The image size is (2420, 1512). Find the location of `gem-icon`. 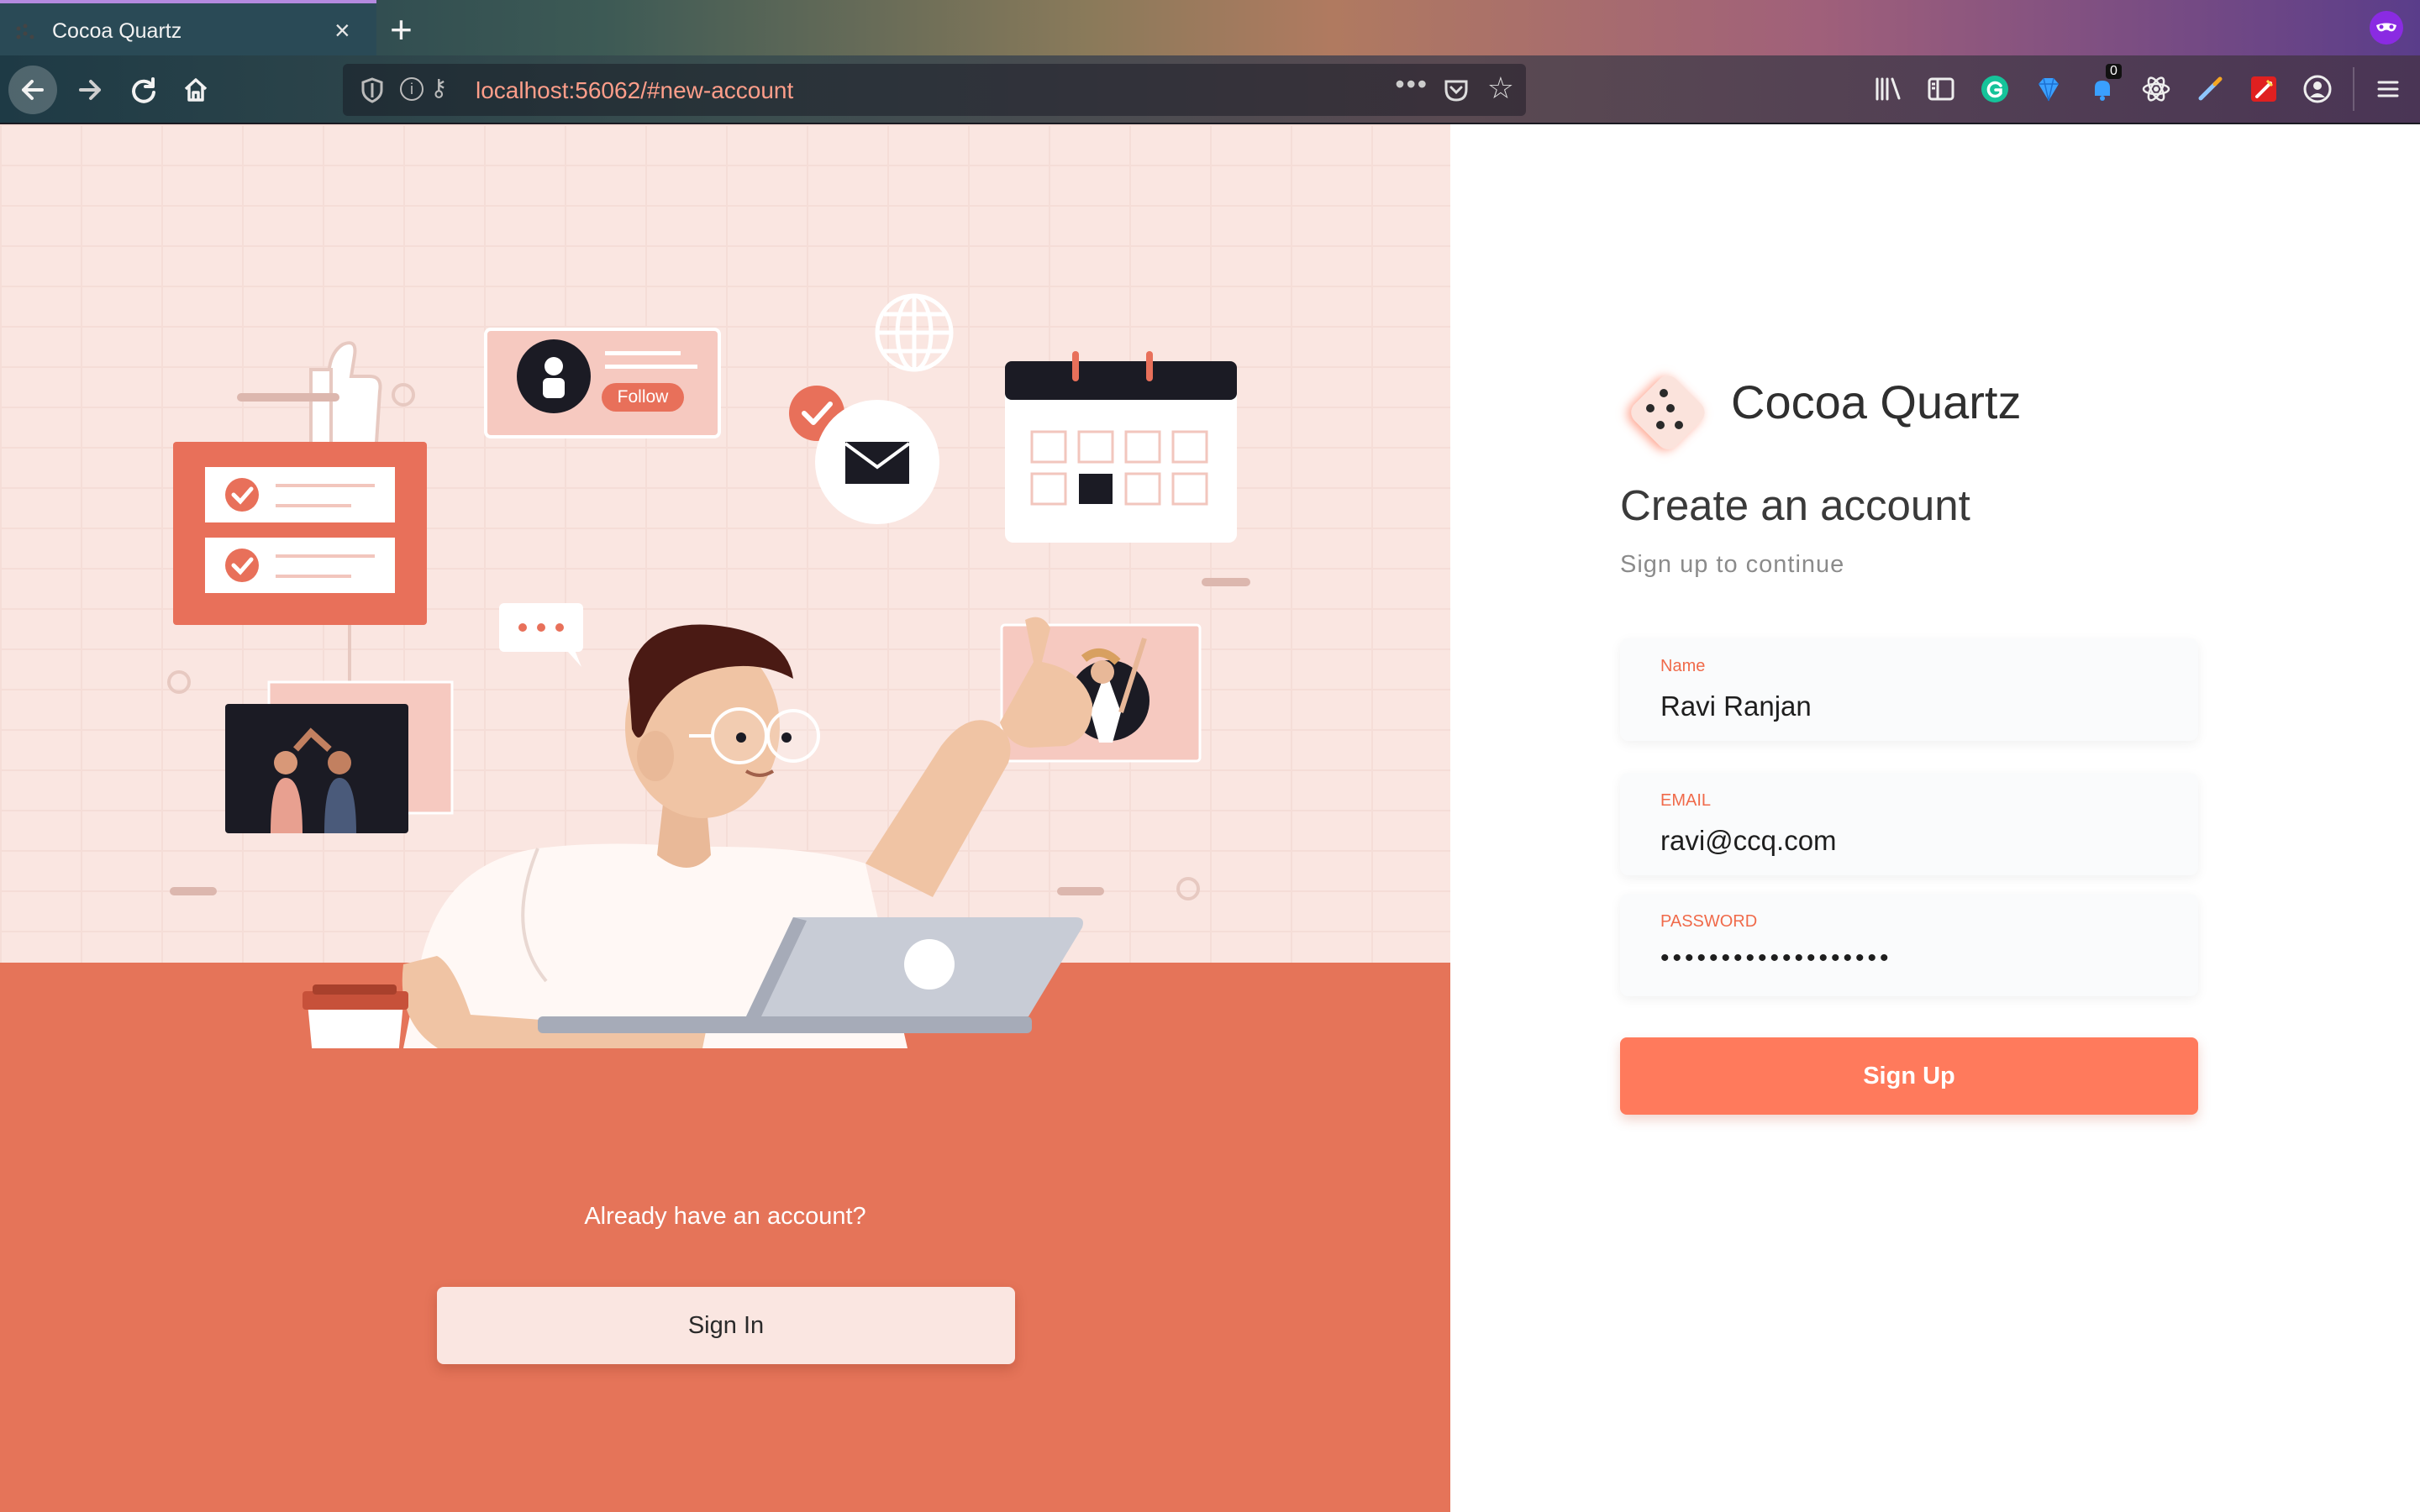

gem-icon is located at coordinates (2048, 89).